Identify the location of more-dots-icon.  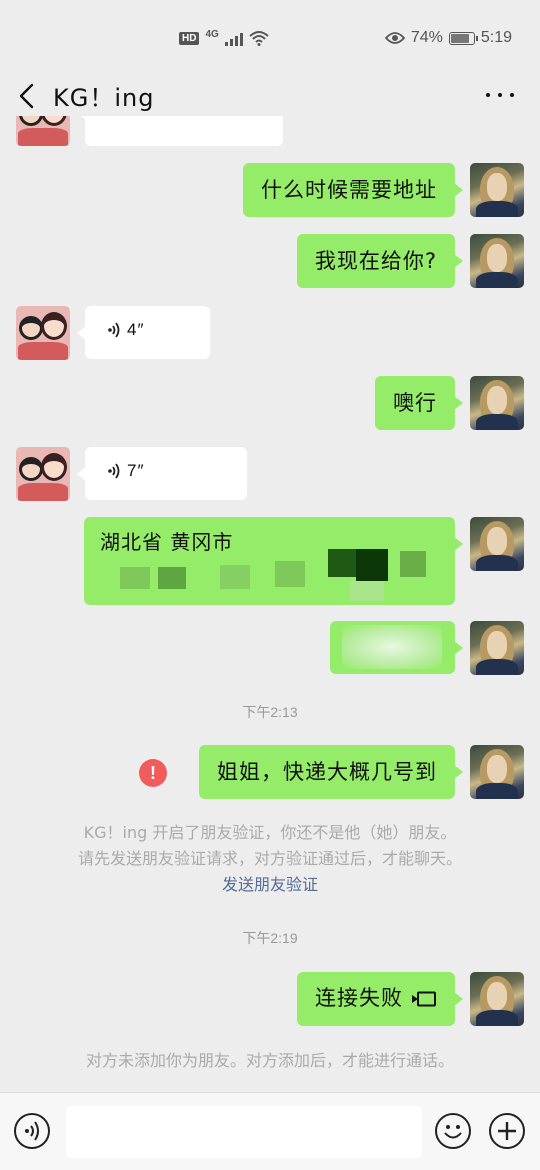
(500, 95).